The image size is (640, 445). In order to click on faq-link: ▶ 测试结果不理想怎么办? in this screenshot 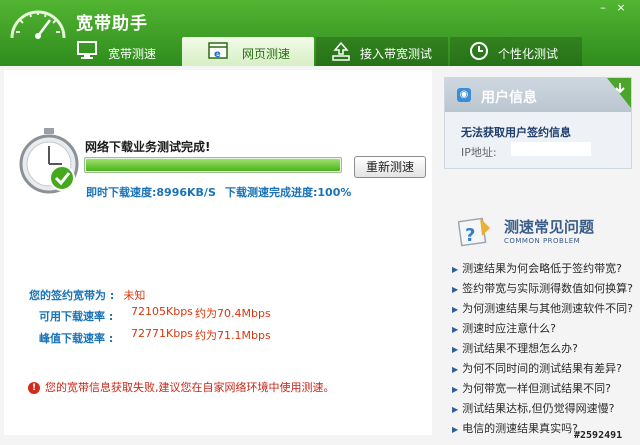, I will do `click(515, 348)`.